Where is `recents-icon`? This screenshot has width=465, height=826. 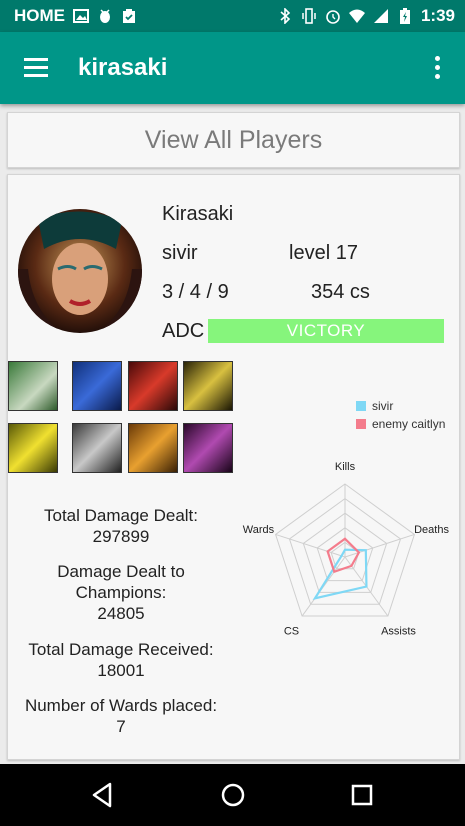
recents-icon is located at coordinates (362, 795).